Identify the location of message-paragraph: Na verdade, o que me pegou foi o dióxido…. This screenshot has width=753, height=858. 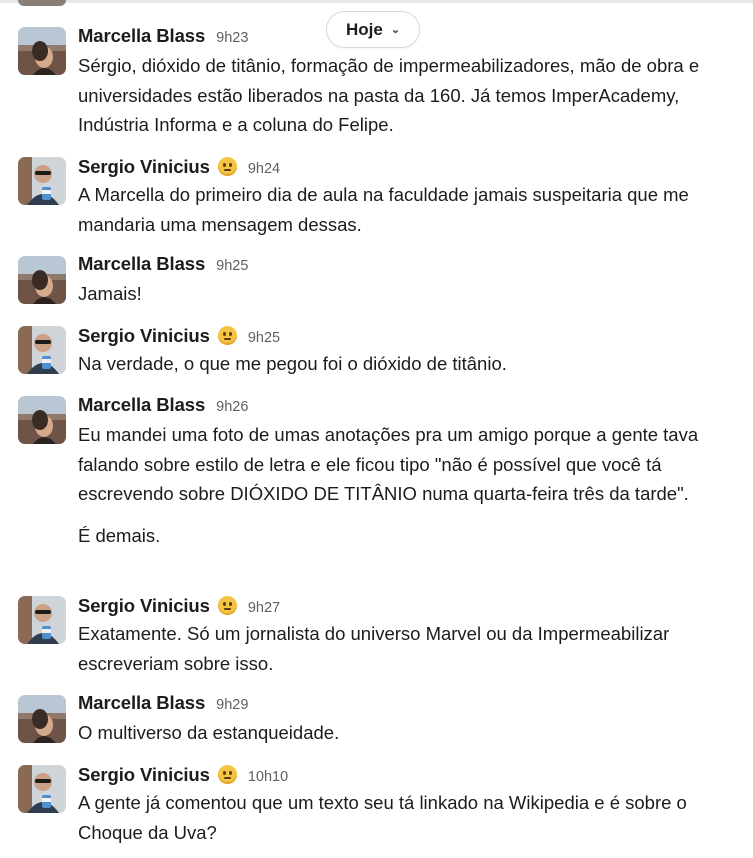
(292, 363).